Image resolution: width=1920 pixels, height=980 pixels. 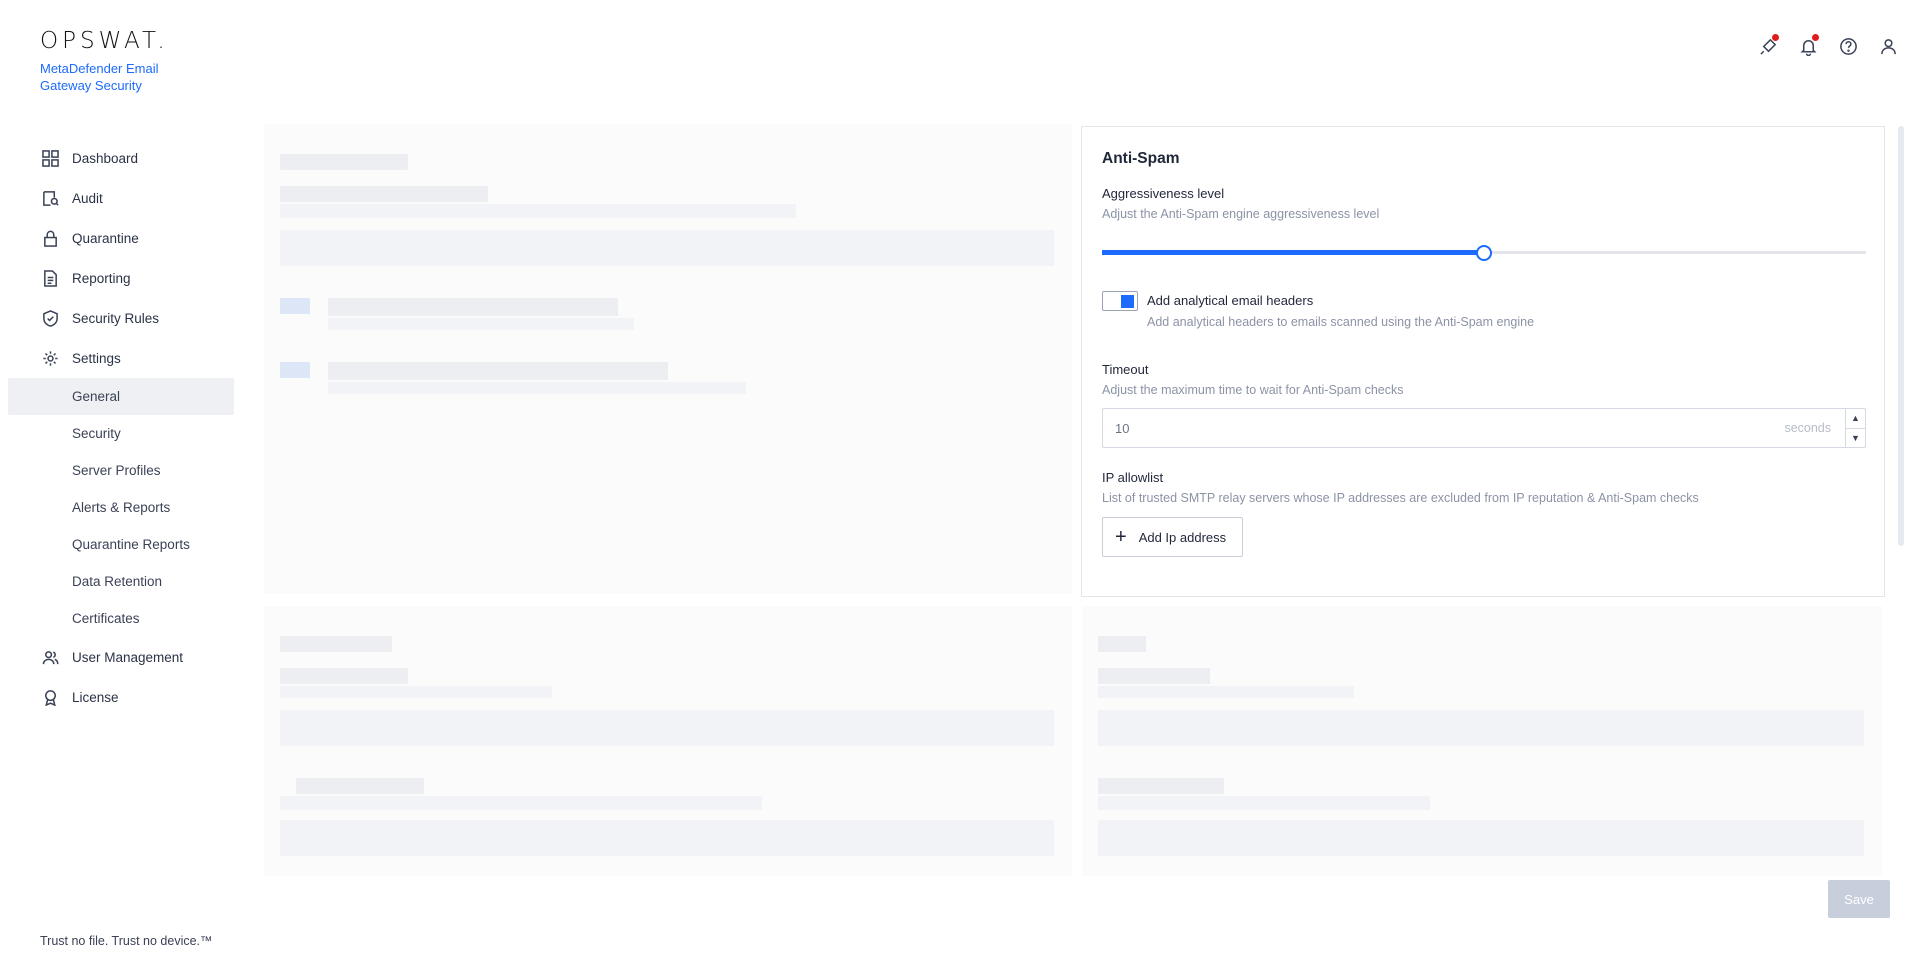 I want to click on vertical-scrollbar, so click(x=1901, y=336).